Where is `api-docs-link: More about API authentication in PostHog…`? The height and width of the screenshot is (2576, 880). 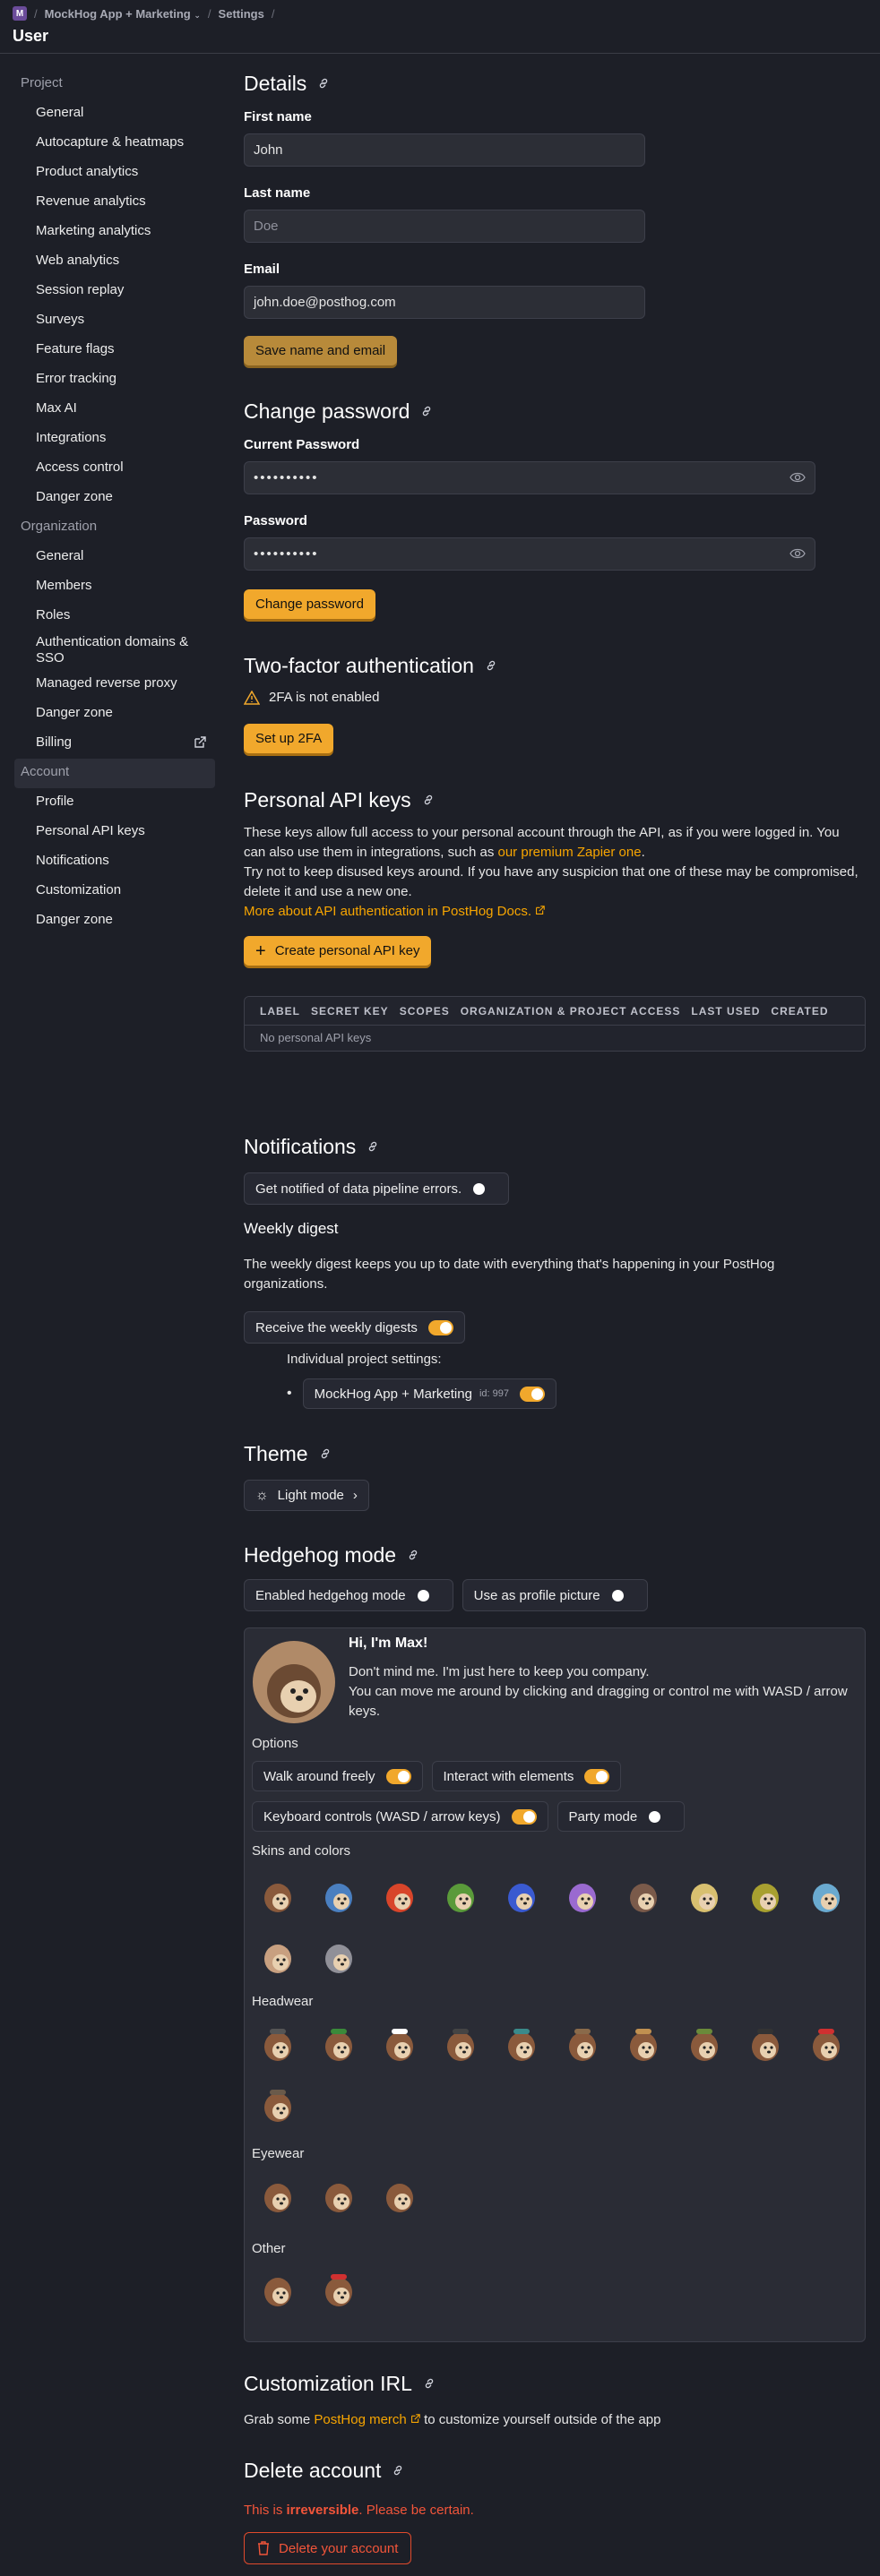
api-docs-link: More about API authentication in PostHog… is located at coordinates (394, 911).